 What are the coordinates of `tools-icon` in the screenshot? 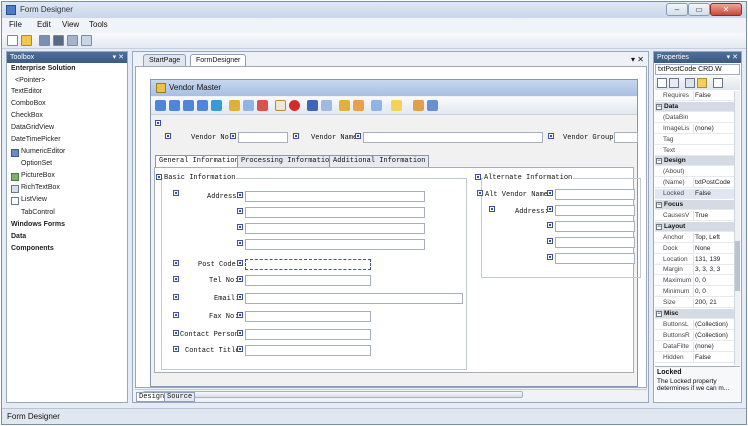 It's located at (58, 40).